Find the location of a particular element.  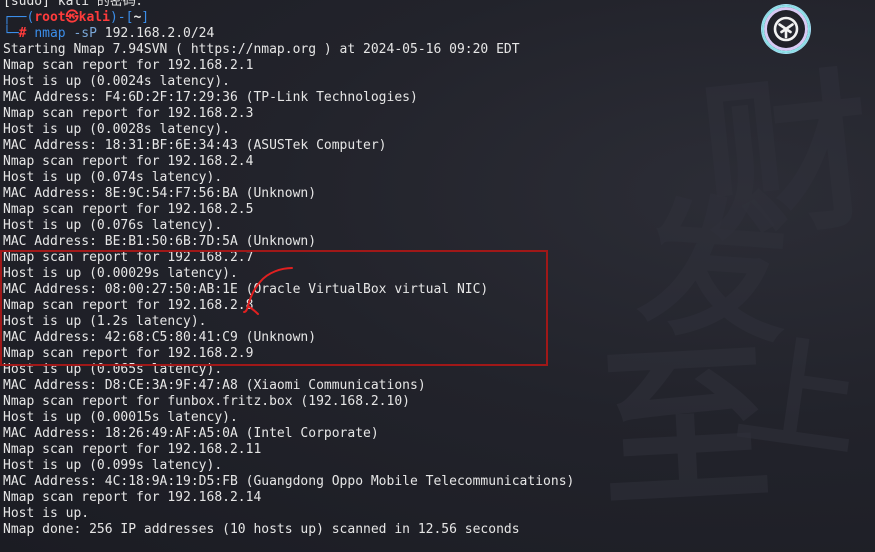

command-flag: -sP is located at coordinates (85, 33).